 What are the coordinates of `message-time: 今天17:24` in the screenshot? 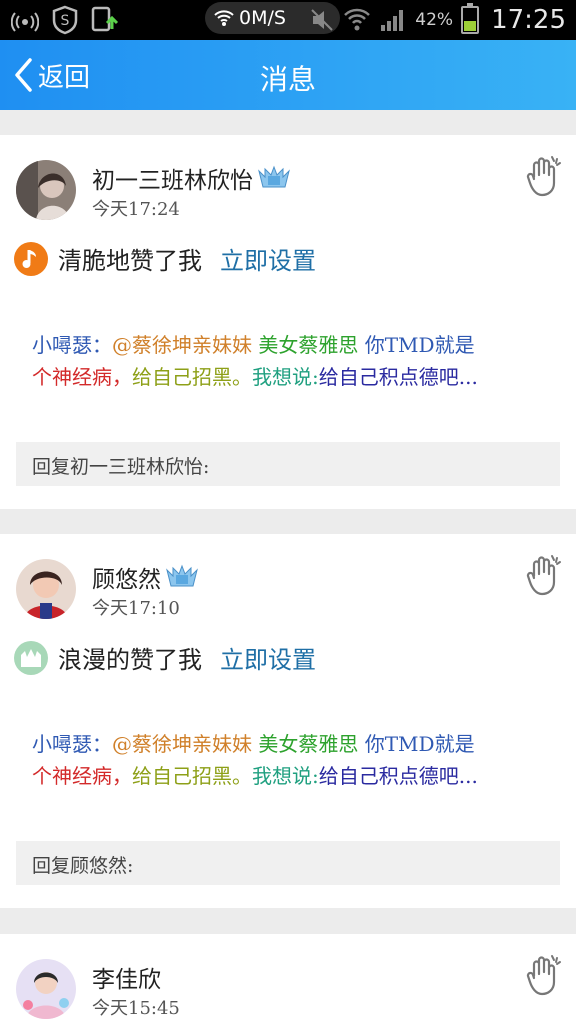 It's located at (136, 209).